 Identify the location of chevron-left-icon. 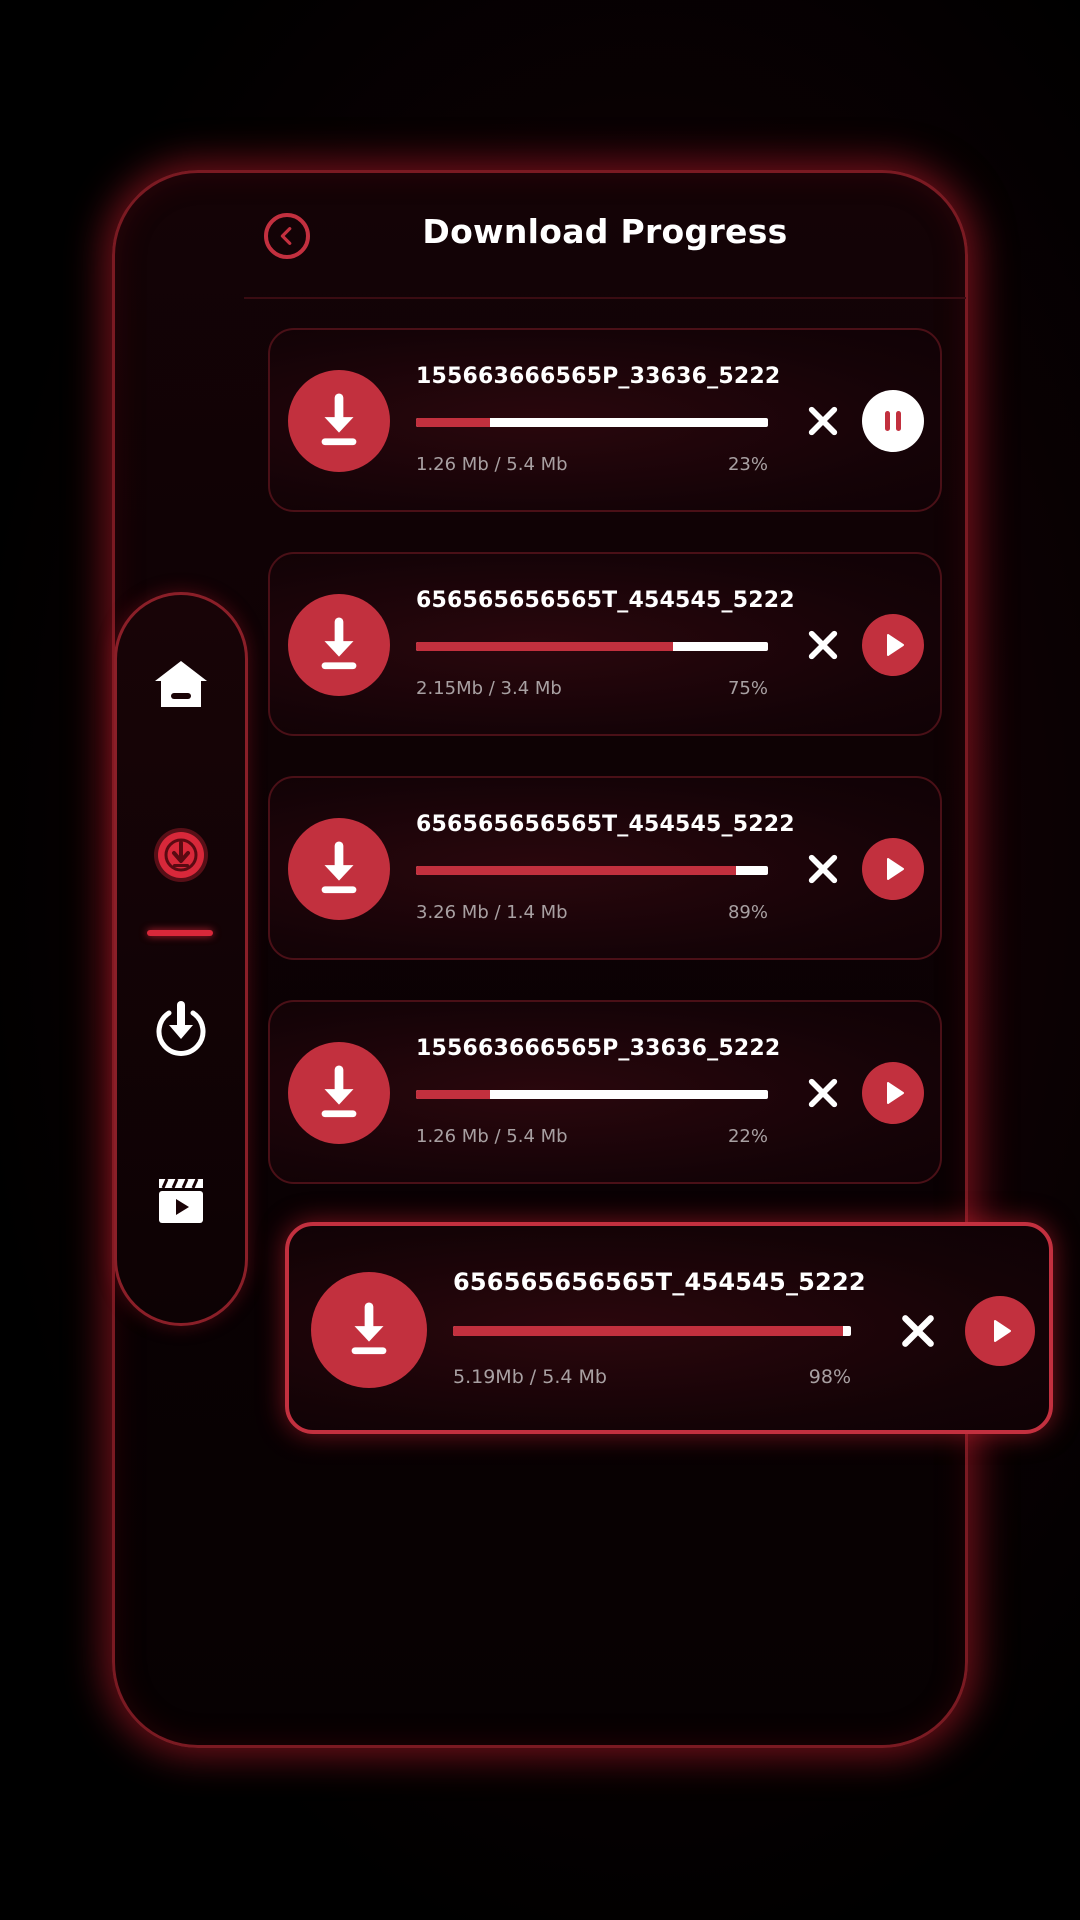
(286, 236).